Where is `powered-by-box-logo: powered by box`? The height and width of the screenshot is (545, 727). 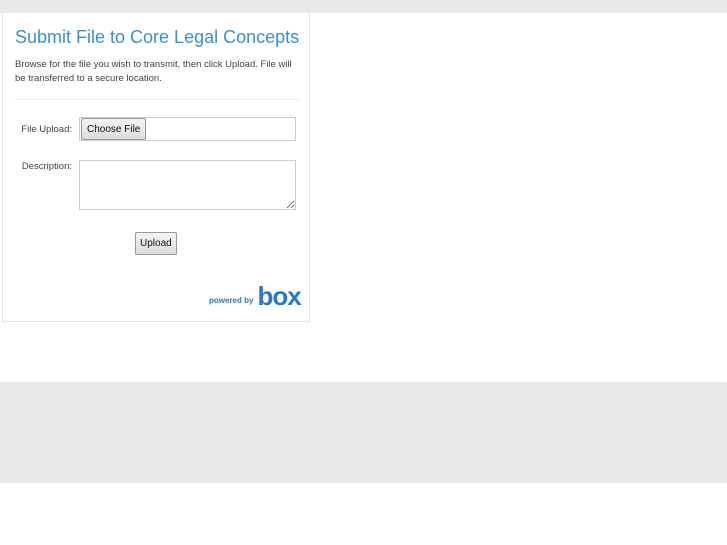
powered-by-box-logo: powered by box is located at coordinates (255, 296).